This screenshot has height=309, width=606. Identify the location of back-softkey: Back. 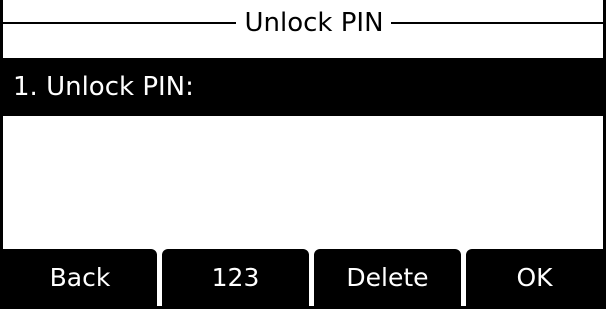
(80, 277).